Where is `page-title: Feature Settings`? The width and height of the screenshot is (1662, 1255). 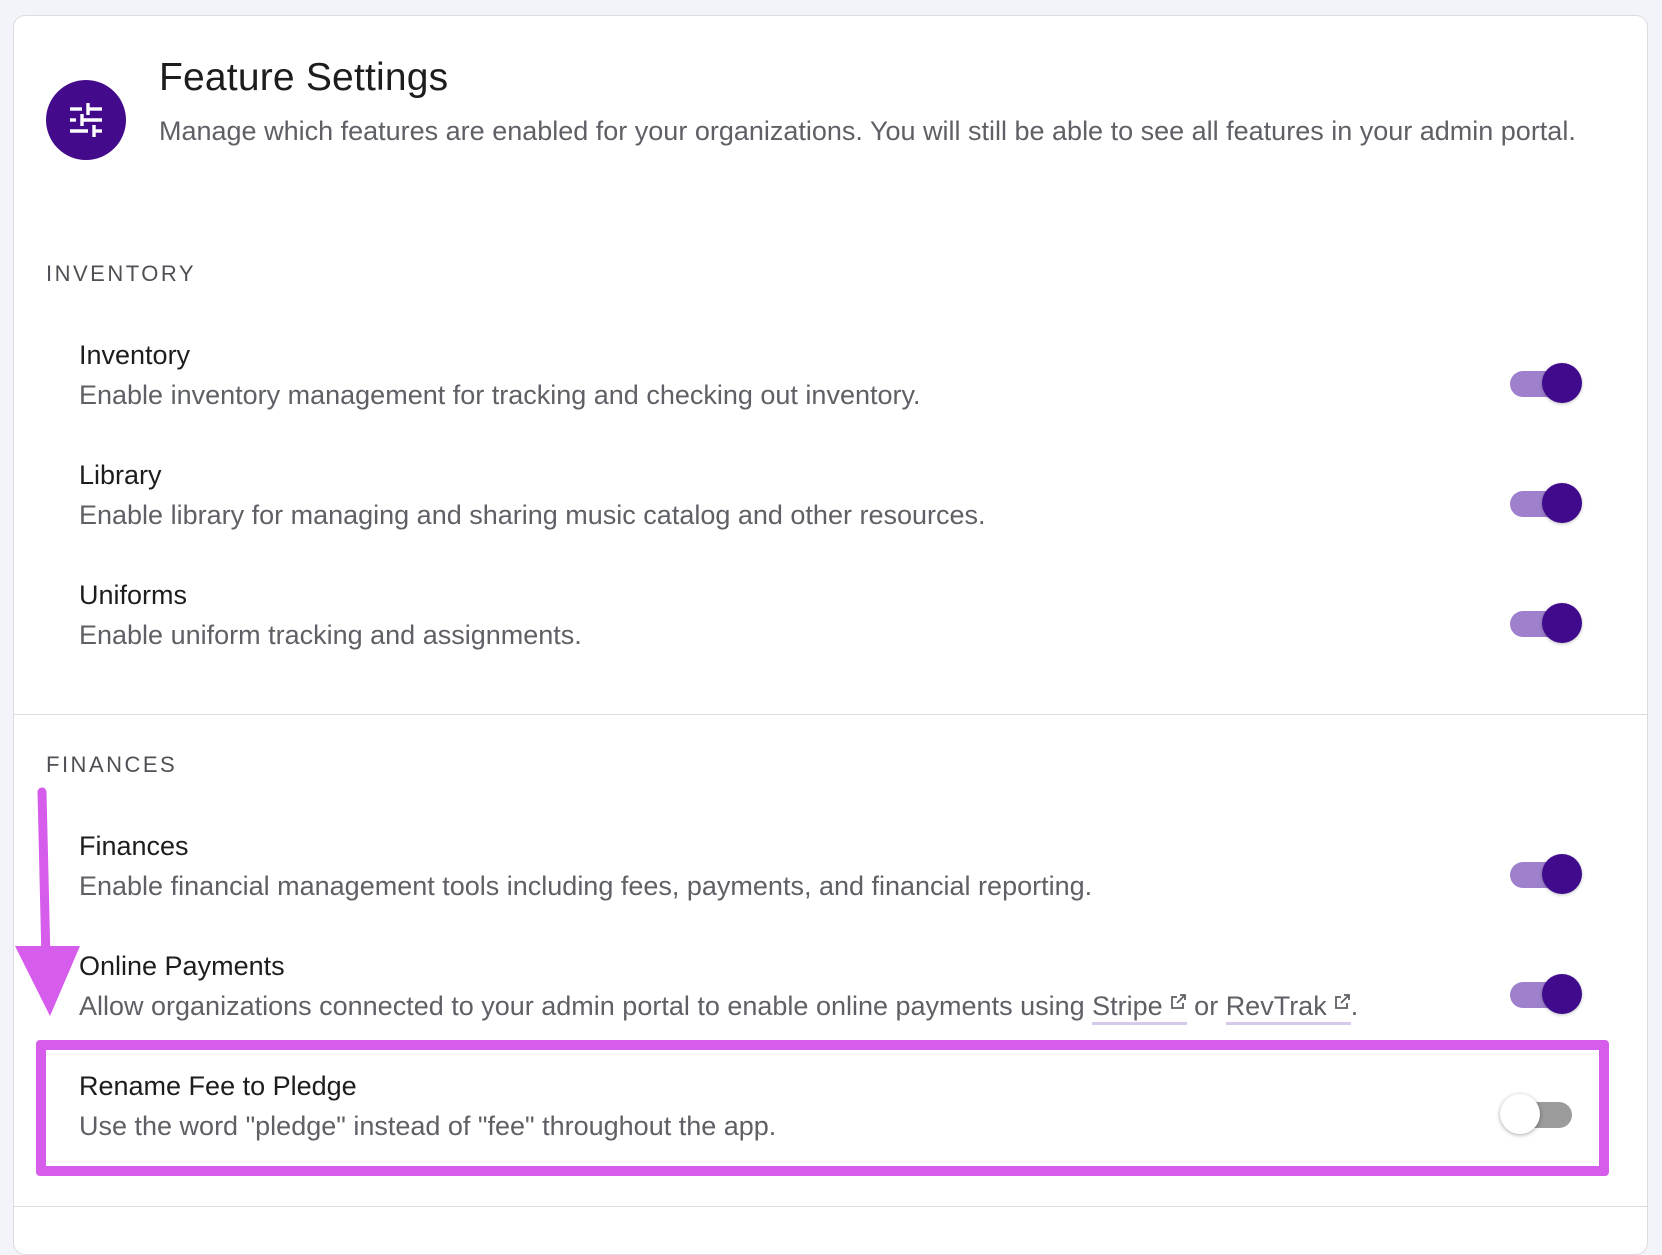 page-title: Feature Settings is located at coordinates (304, 77).